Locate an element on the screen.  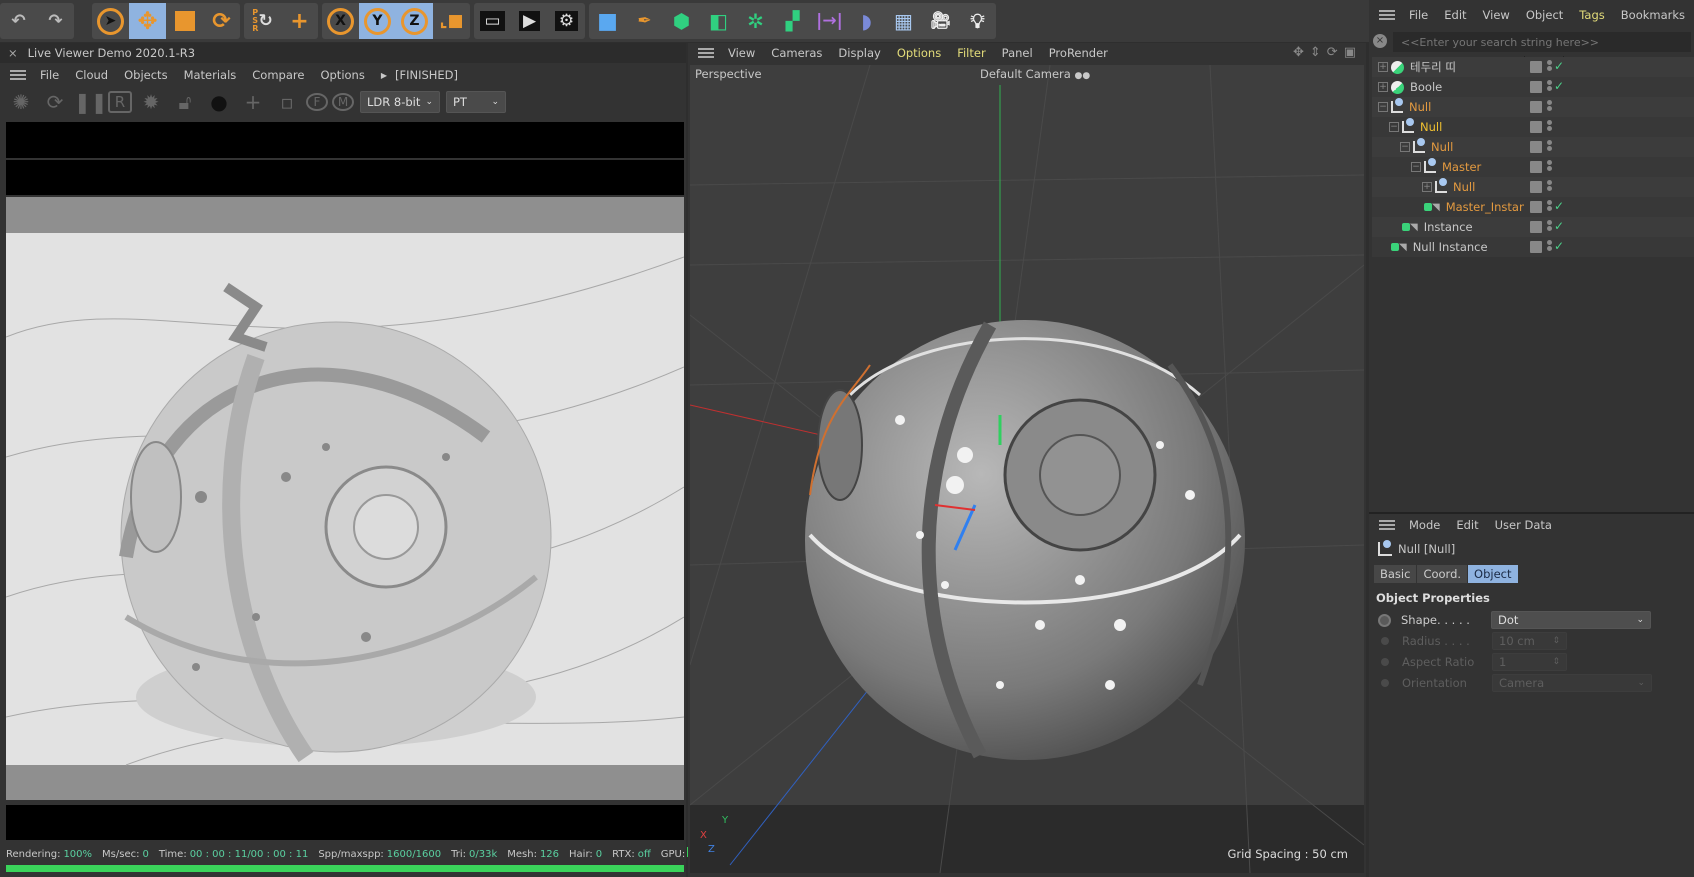
redo-button: ↷ is located at coordinates (55, 21).